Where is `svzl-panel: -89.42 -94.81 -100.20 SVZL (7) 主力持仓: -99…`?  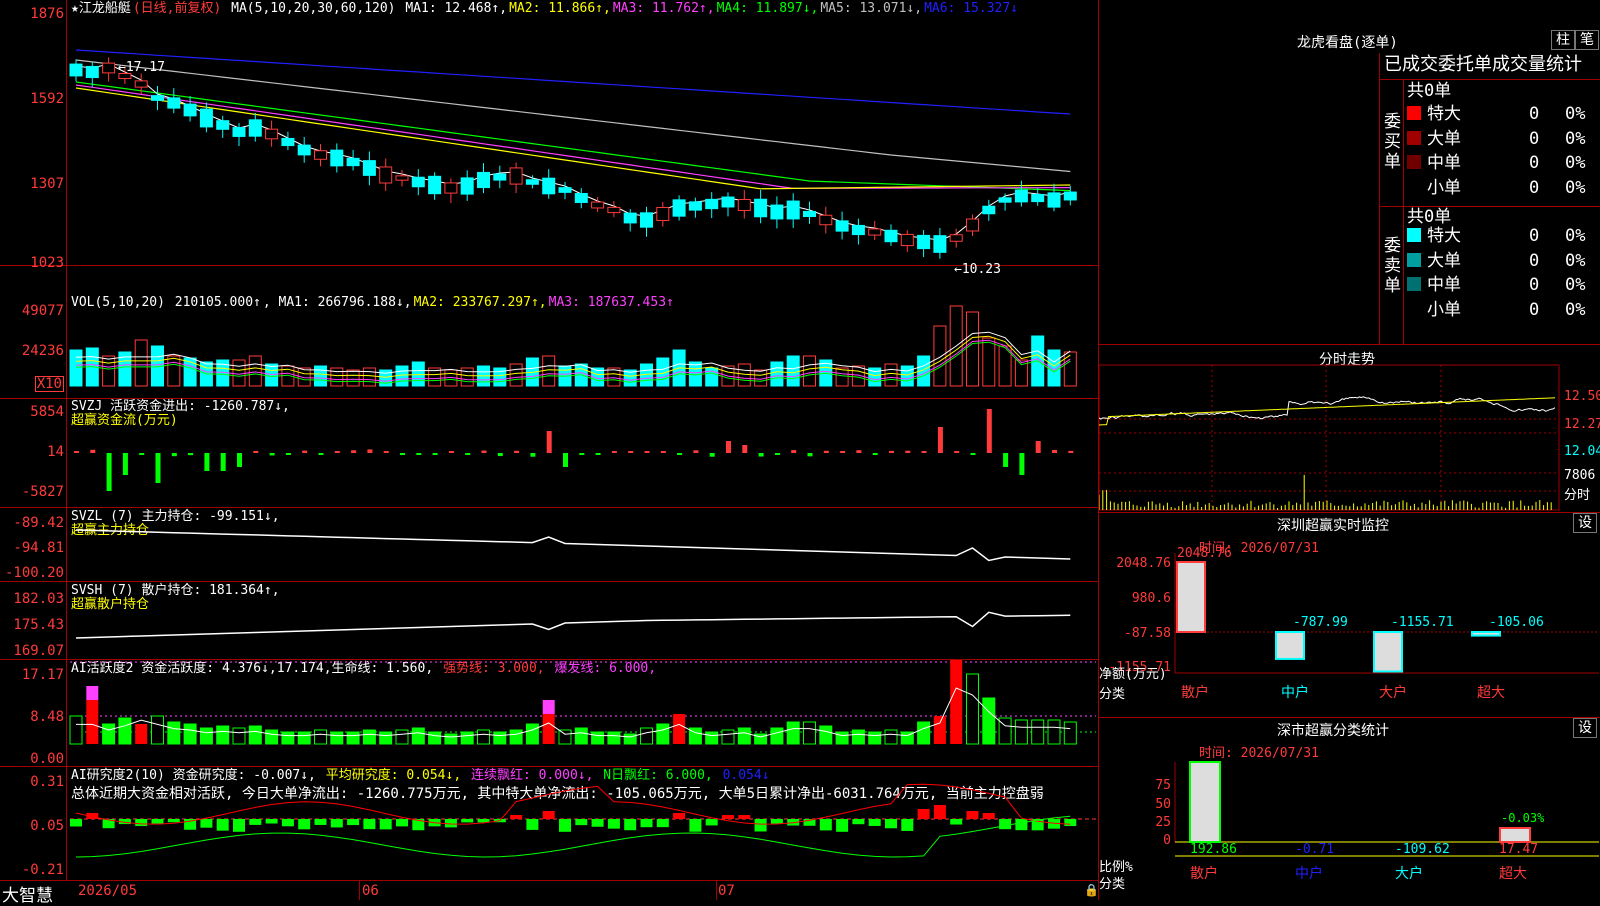
svzl-panel: -89.42 -94.81 -100.20 SVZL (7) 主力持仓: -99… is located at coordinates (549, 545).